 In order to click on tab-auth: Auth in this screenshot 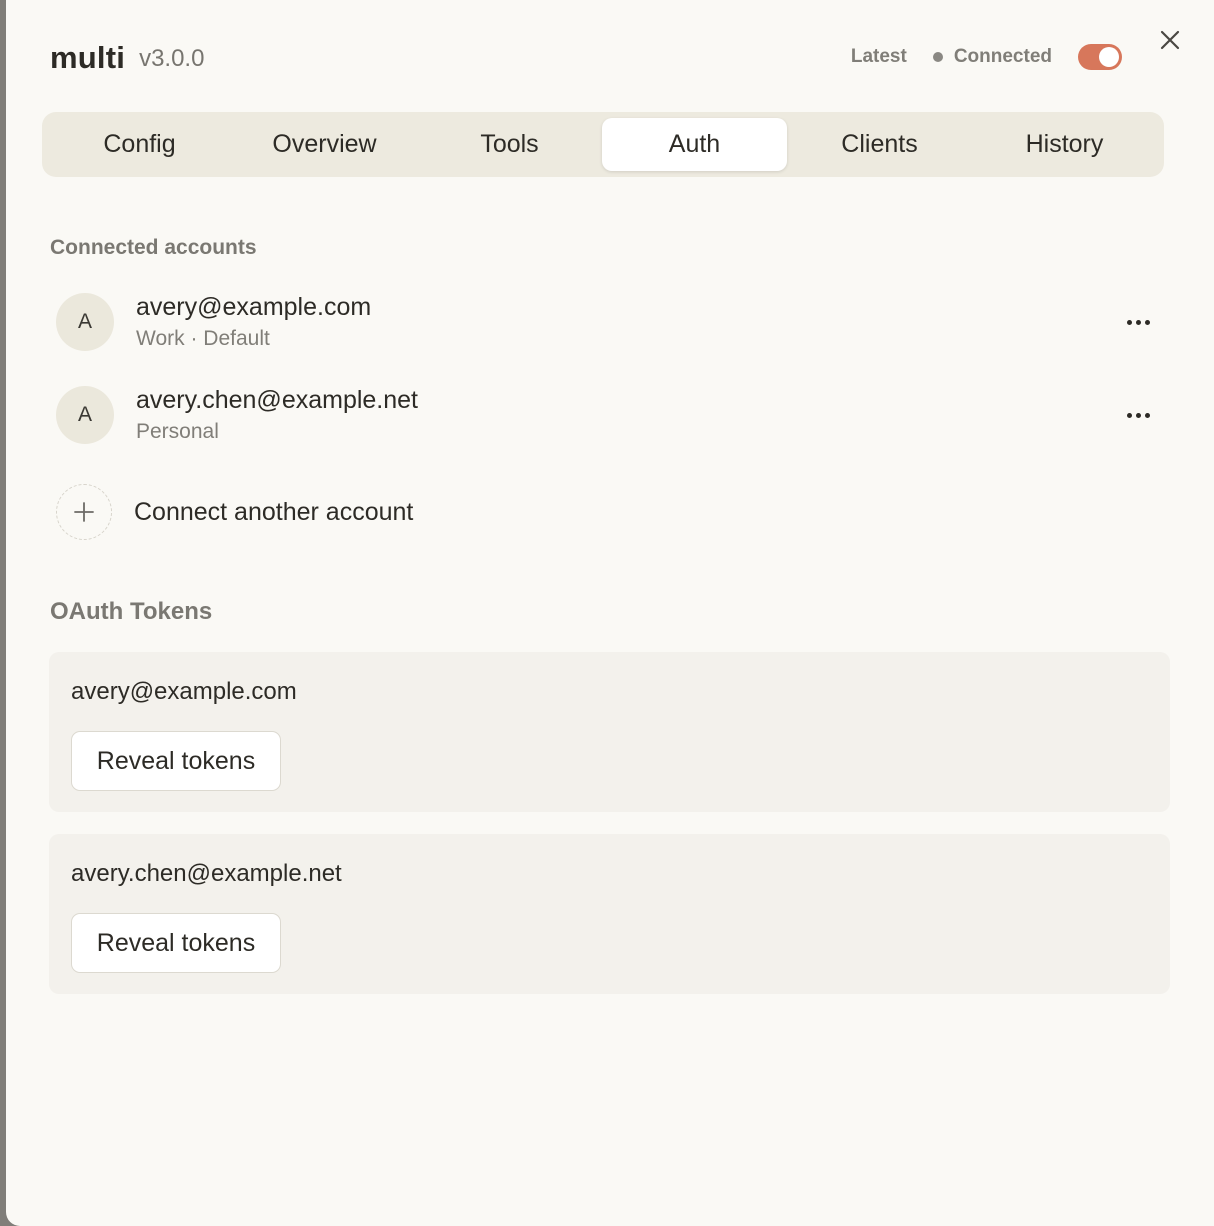, I will do `click(694, 144)`.